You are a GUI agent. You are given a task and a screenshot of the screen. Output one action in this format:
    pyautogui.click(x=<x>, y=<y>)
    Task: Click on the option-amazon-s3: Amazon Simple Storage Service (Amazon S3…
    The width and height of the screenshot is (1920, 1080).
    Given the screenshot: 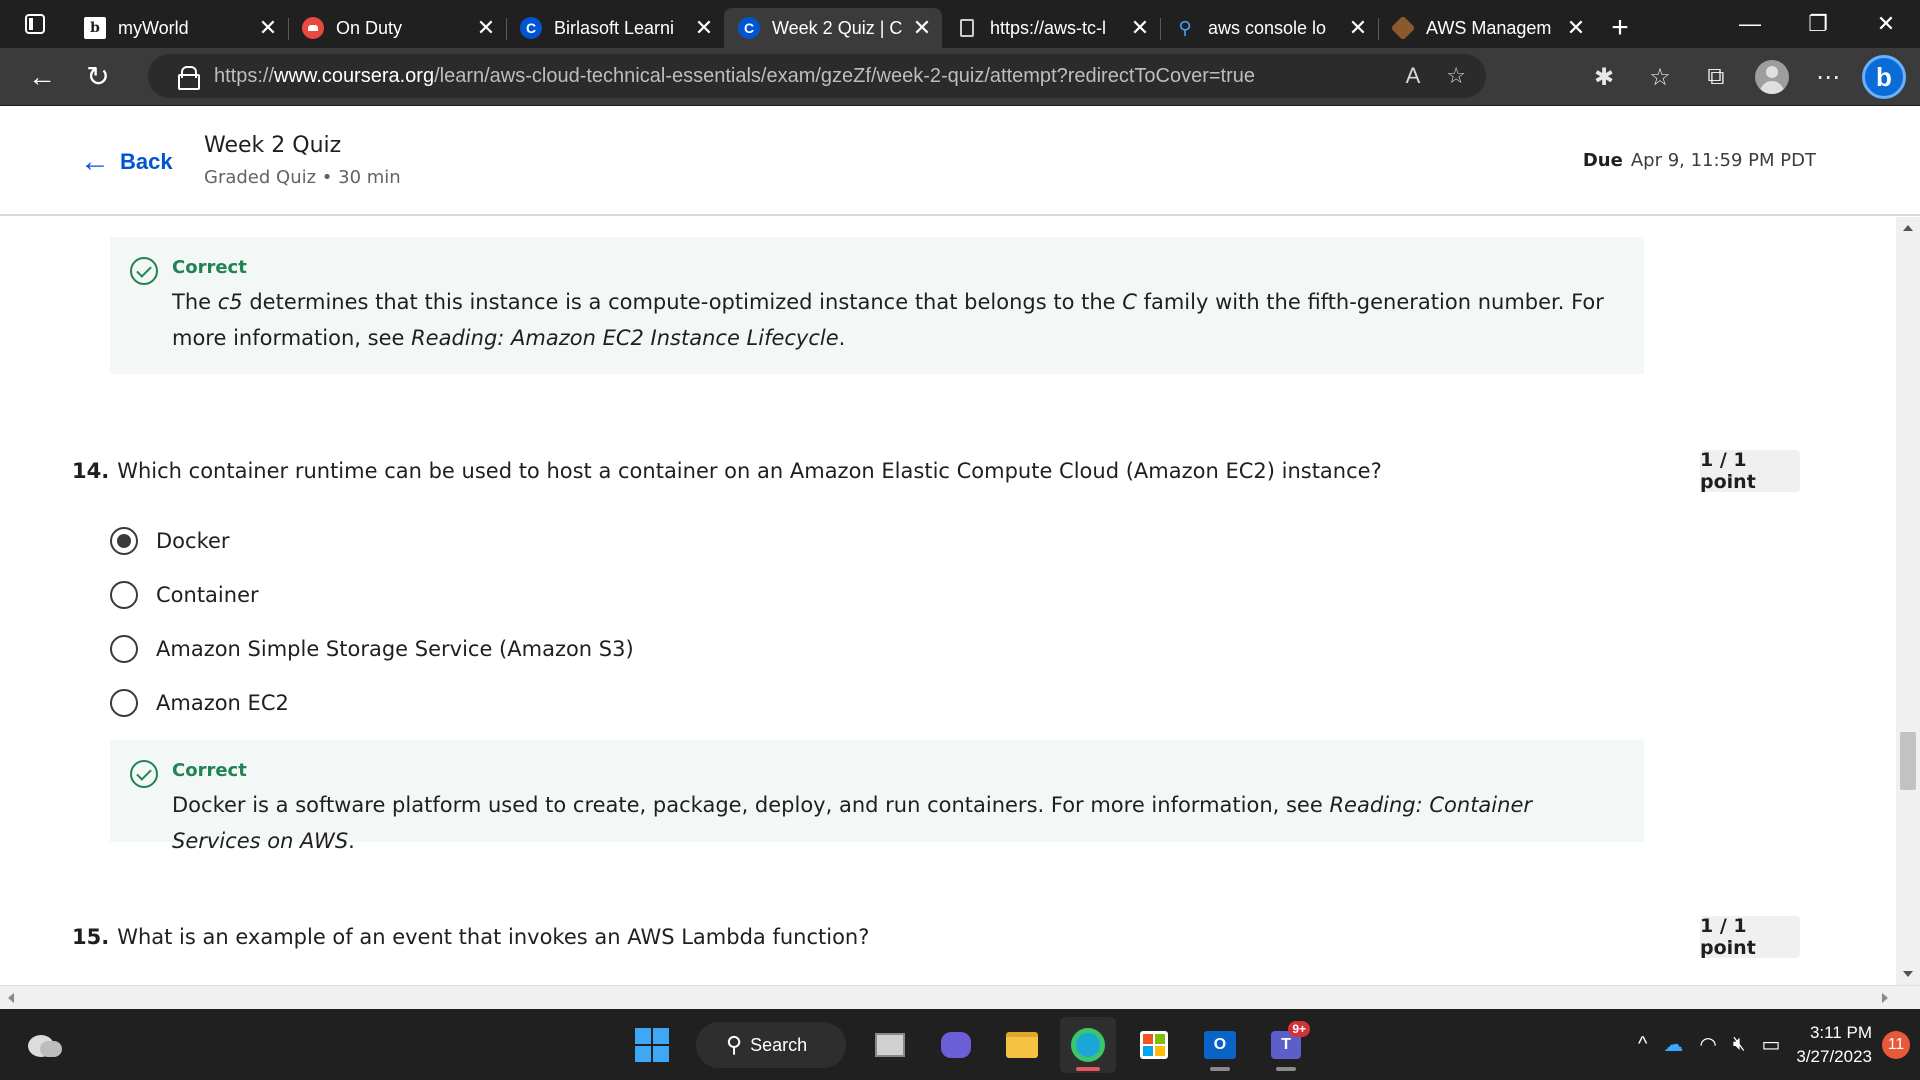 What is the action you would take?
    pyautogui.click(x=372, y=649)
    